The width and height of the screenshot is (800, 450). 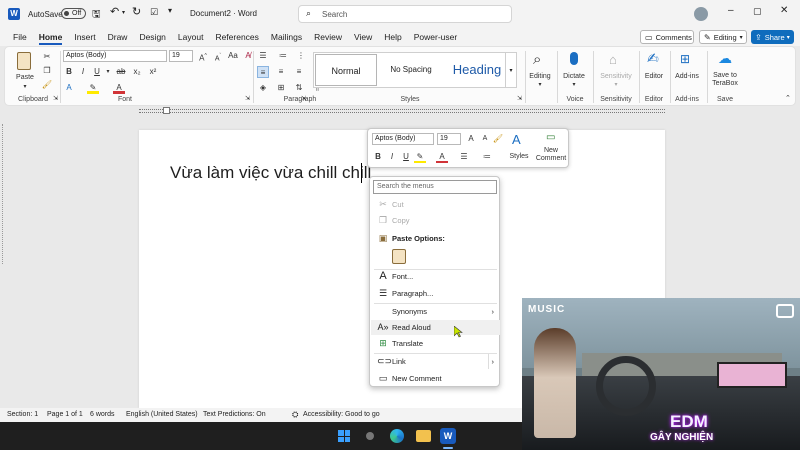 What do you see at coordinates (490, 361) in the screenshot?
I see `chevron-right-icon: ›` at bounding box center [490, 361].